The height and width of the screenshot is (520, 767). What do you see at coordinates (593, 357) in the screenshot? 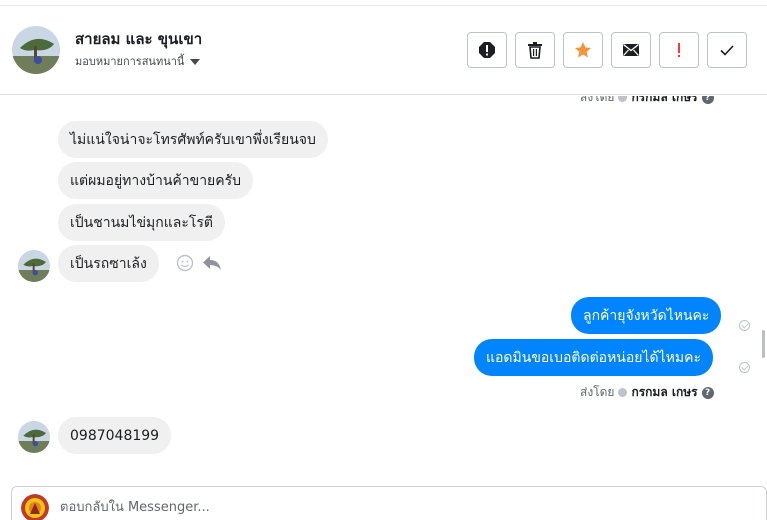
I see `outgoing-message: แอดมินขอเบอติดต่อหน่อยได้ไหมคะ` at bounding box center [593, 357].